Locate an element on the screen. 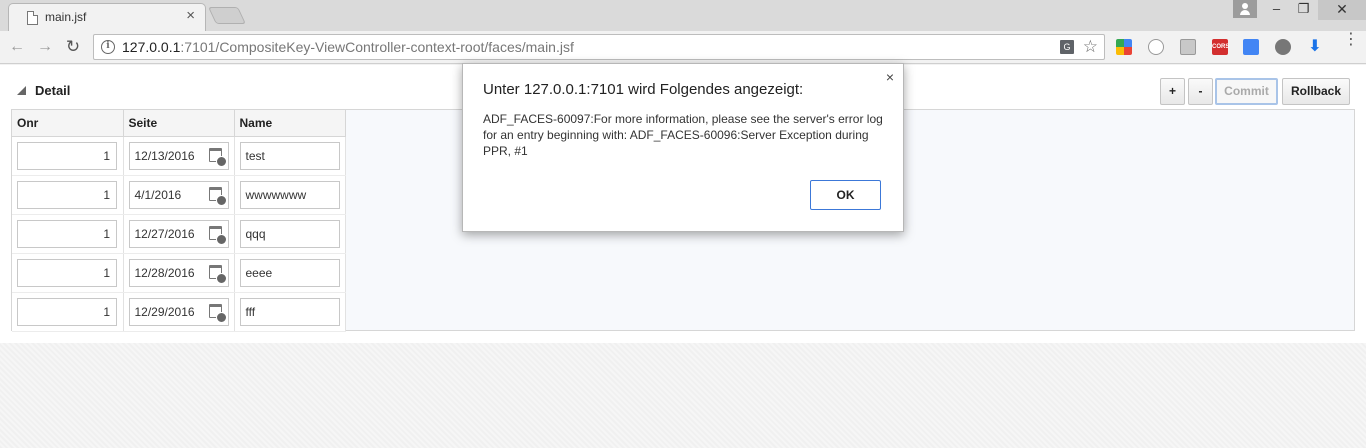 The width and height of the screenshot is (1366, 448). dialog-close-icon: × is located at coordinates (890, 77).